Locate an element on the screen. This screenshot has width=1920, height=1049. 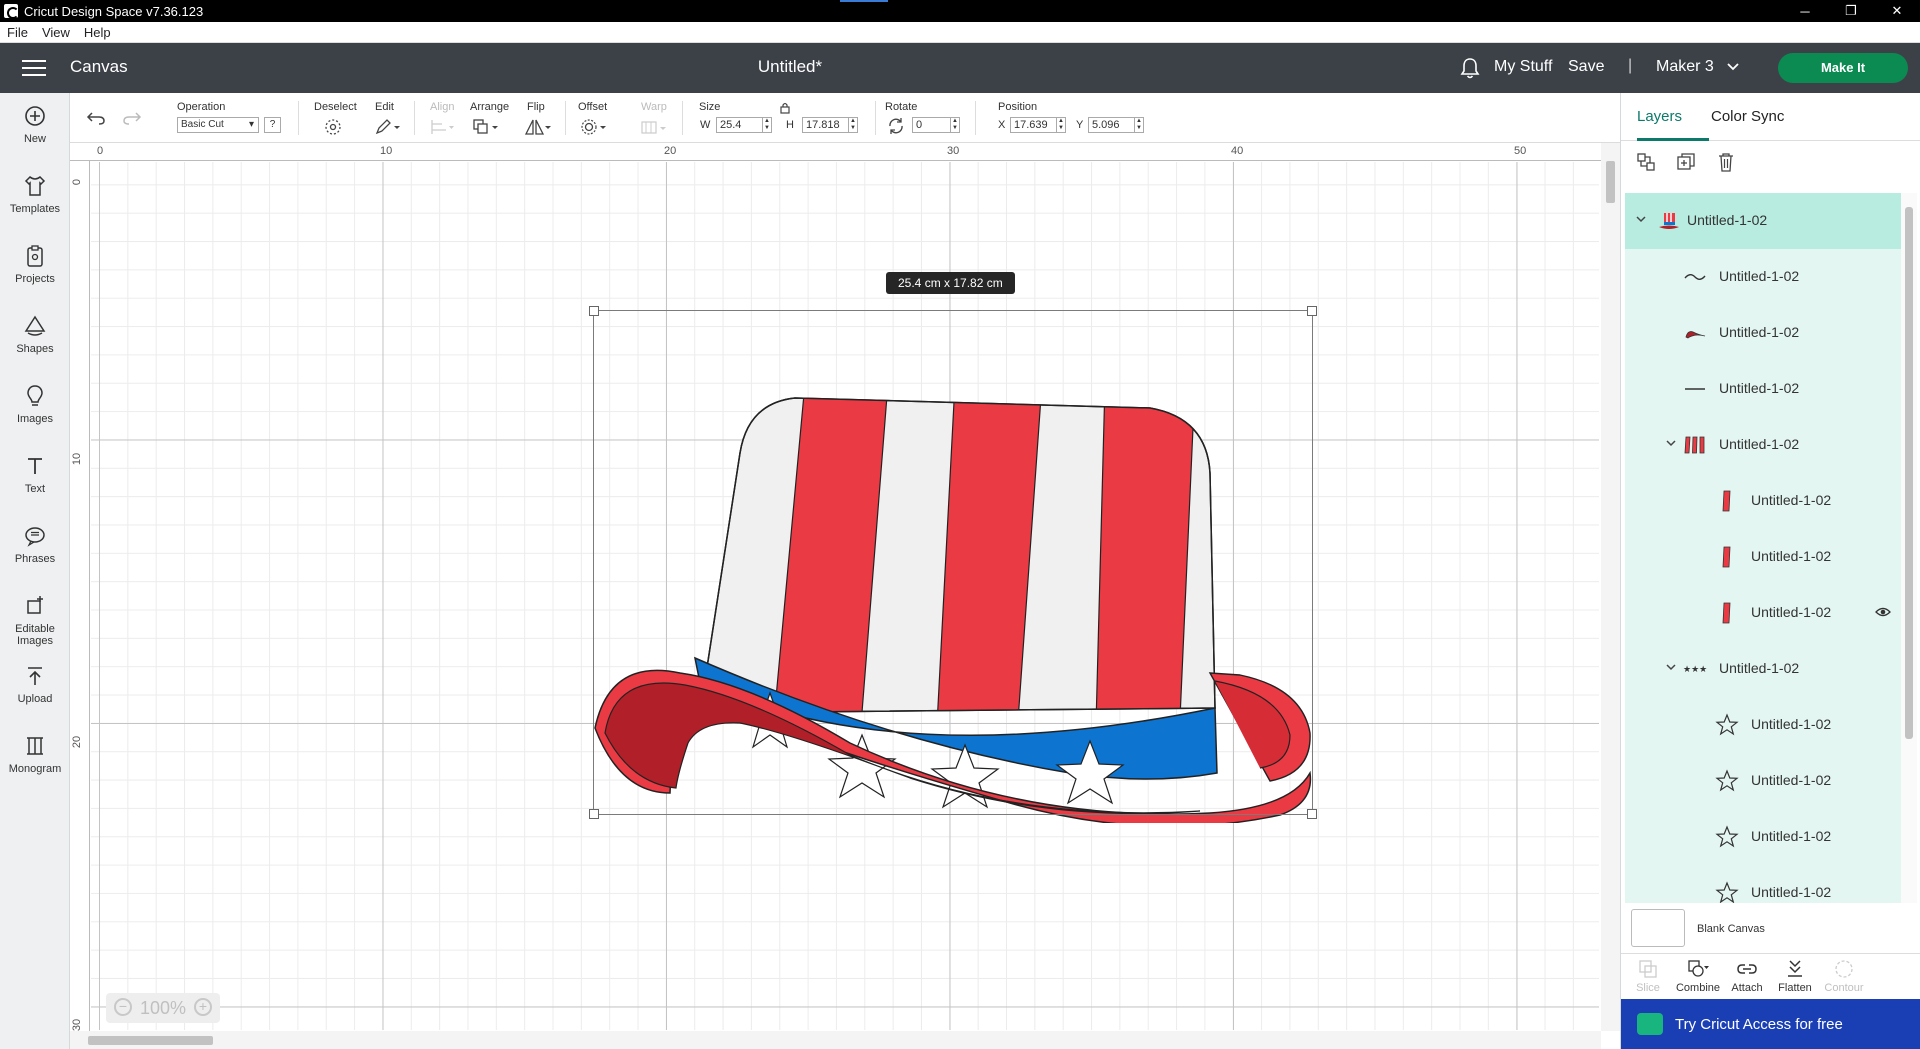
sidebar-item-new: New is located at coordinates (35, 124).